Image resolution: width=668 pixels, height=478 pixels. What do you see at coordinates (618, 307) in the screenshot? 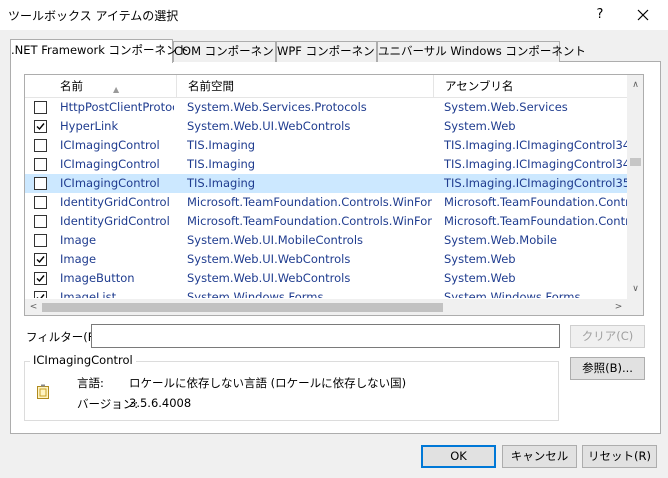
I see `scroll-right-icon: >` at bounding box center [618, 307].